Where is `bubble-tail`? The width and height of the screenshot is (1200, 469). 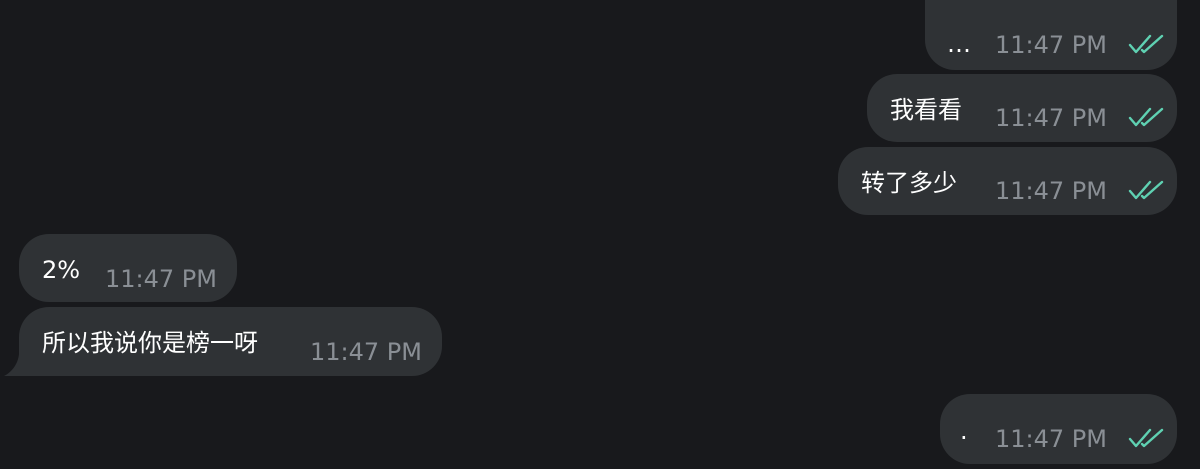
bubble-tail is located at coordinates (11, 365).